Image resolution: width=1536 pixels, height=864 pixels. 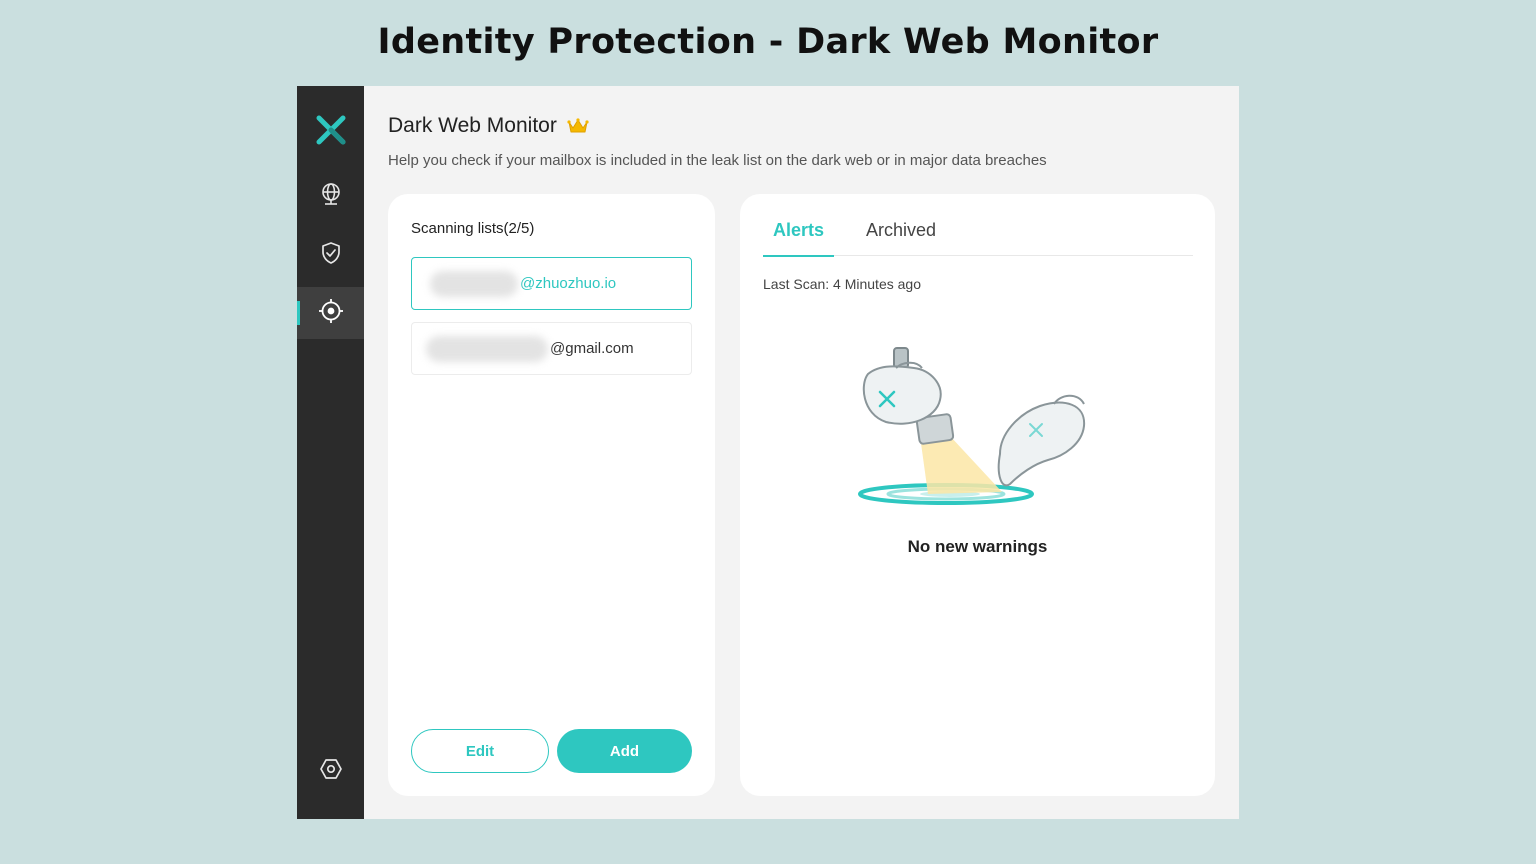 I want to click on last-scan-status: Last Scan: 4 Minutes ago, so click(x=842, y=284).